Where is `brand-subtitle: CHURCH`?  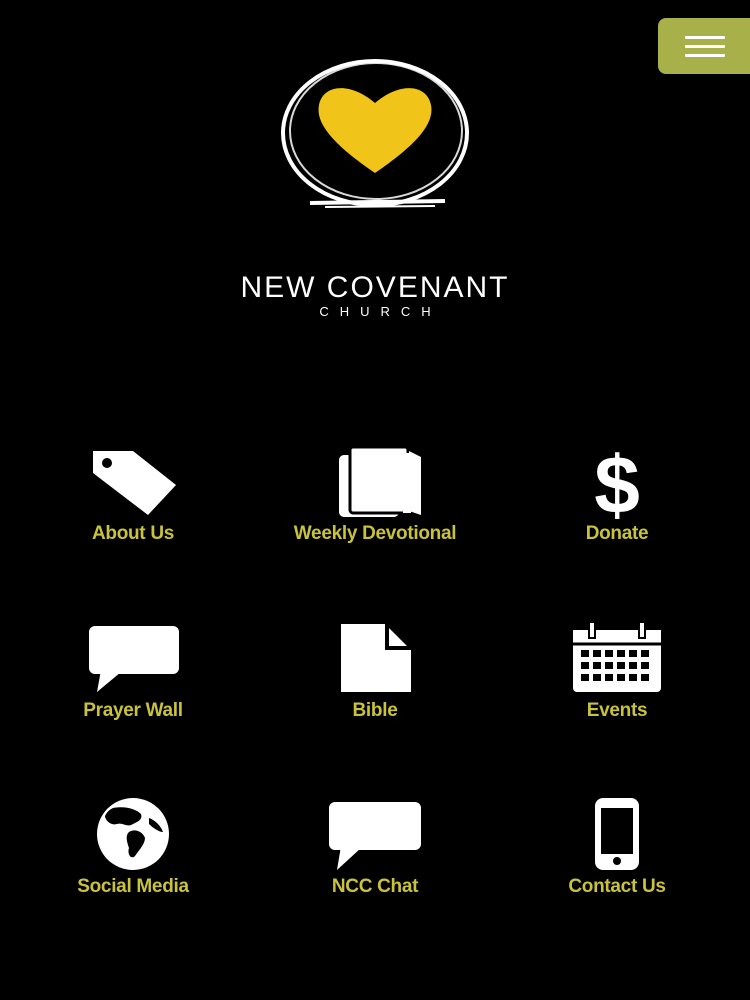
brand-subtitle: CHURCH is located at coordinates (380, 311).